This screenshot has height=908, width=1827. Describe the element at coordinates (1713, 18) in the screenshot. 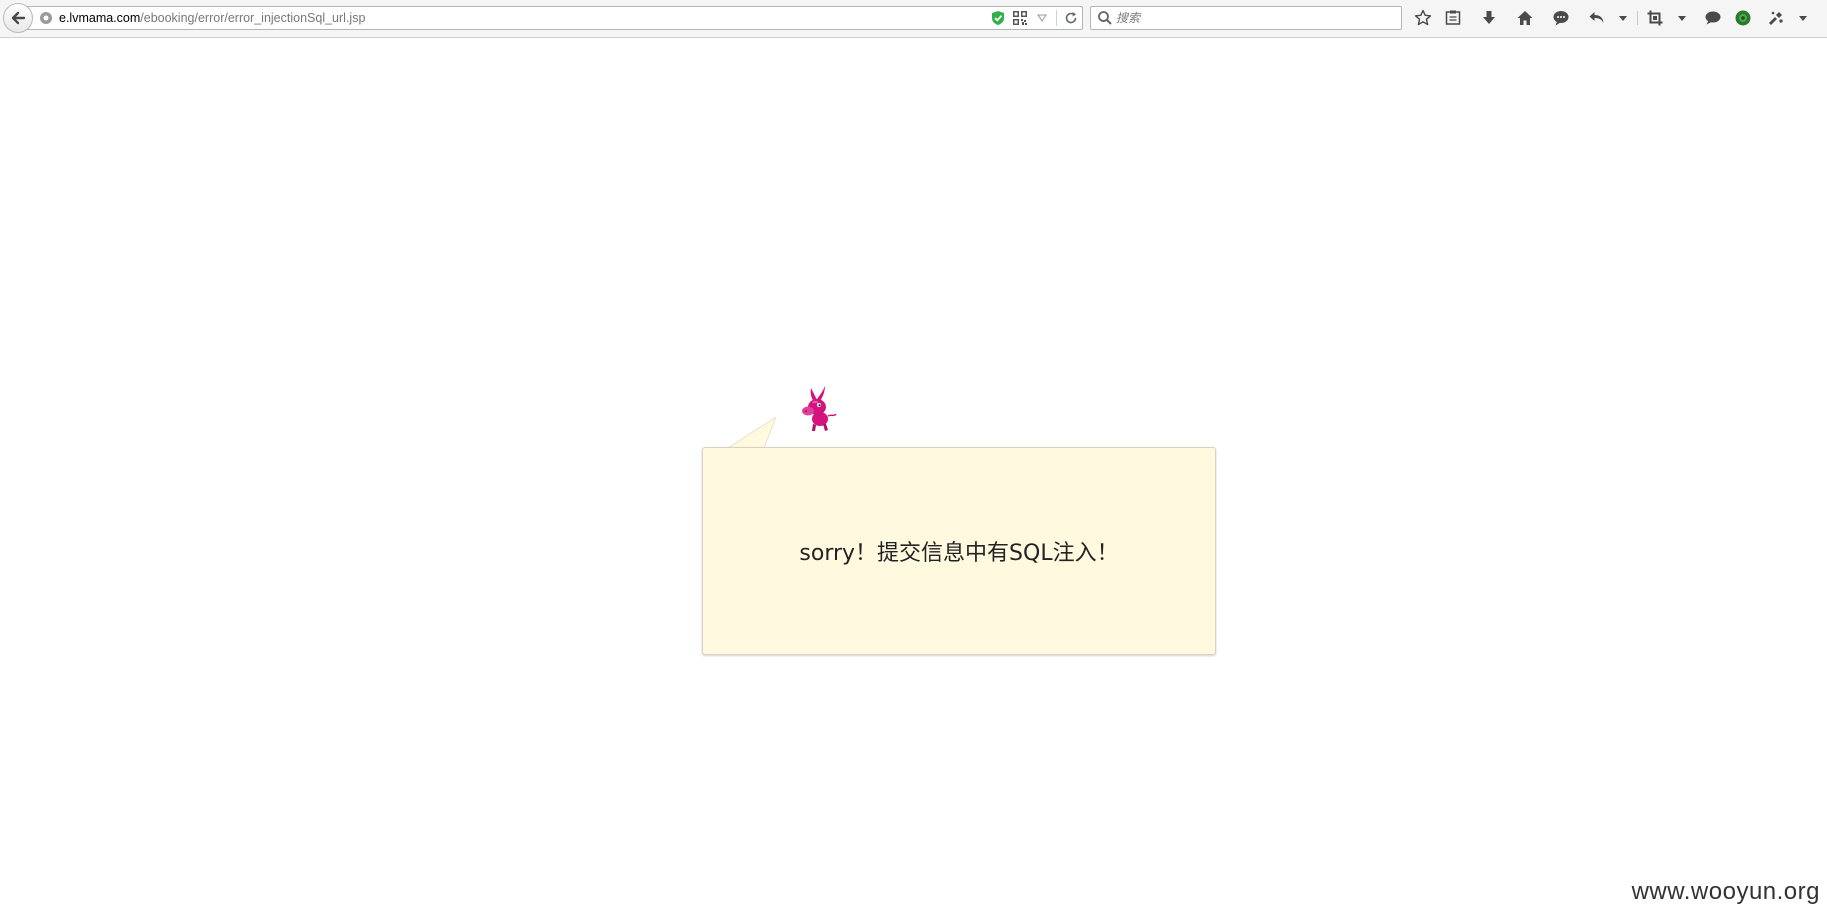

I see `speech-bubble-icon` at that location.